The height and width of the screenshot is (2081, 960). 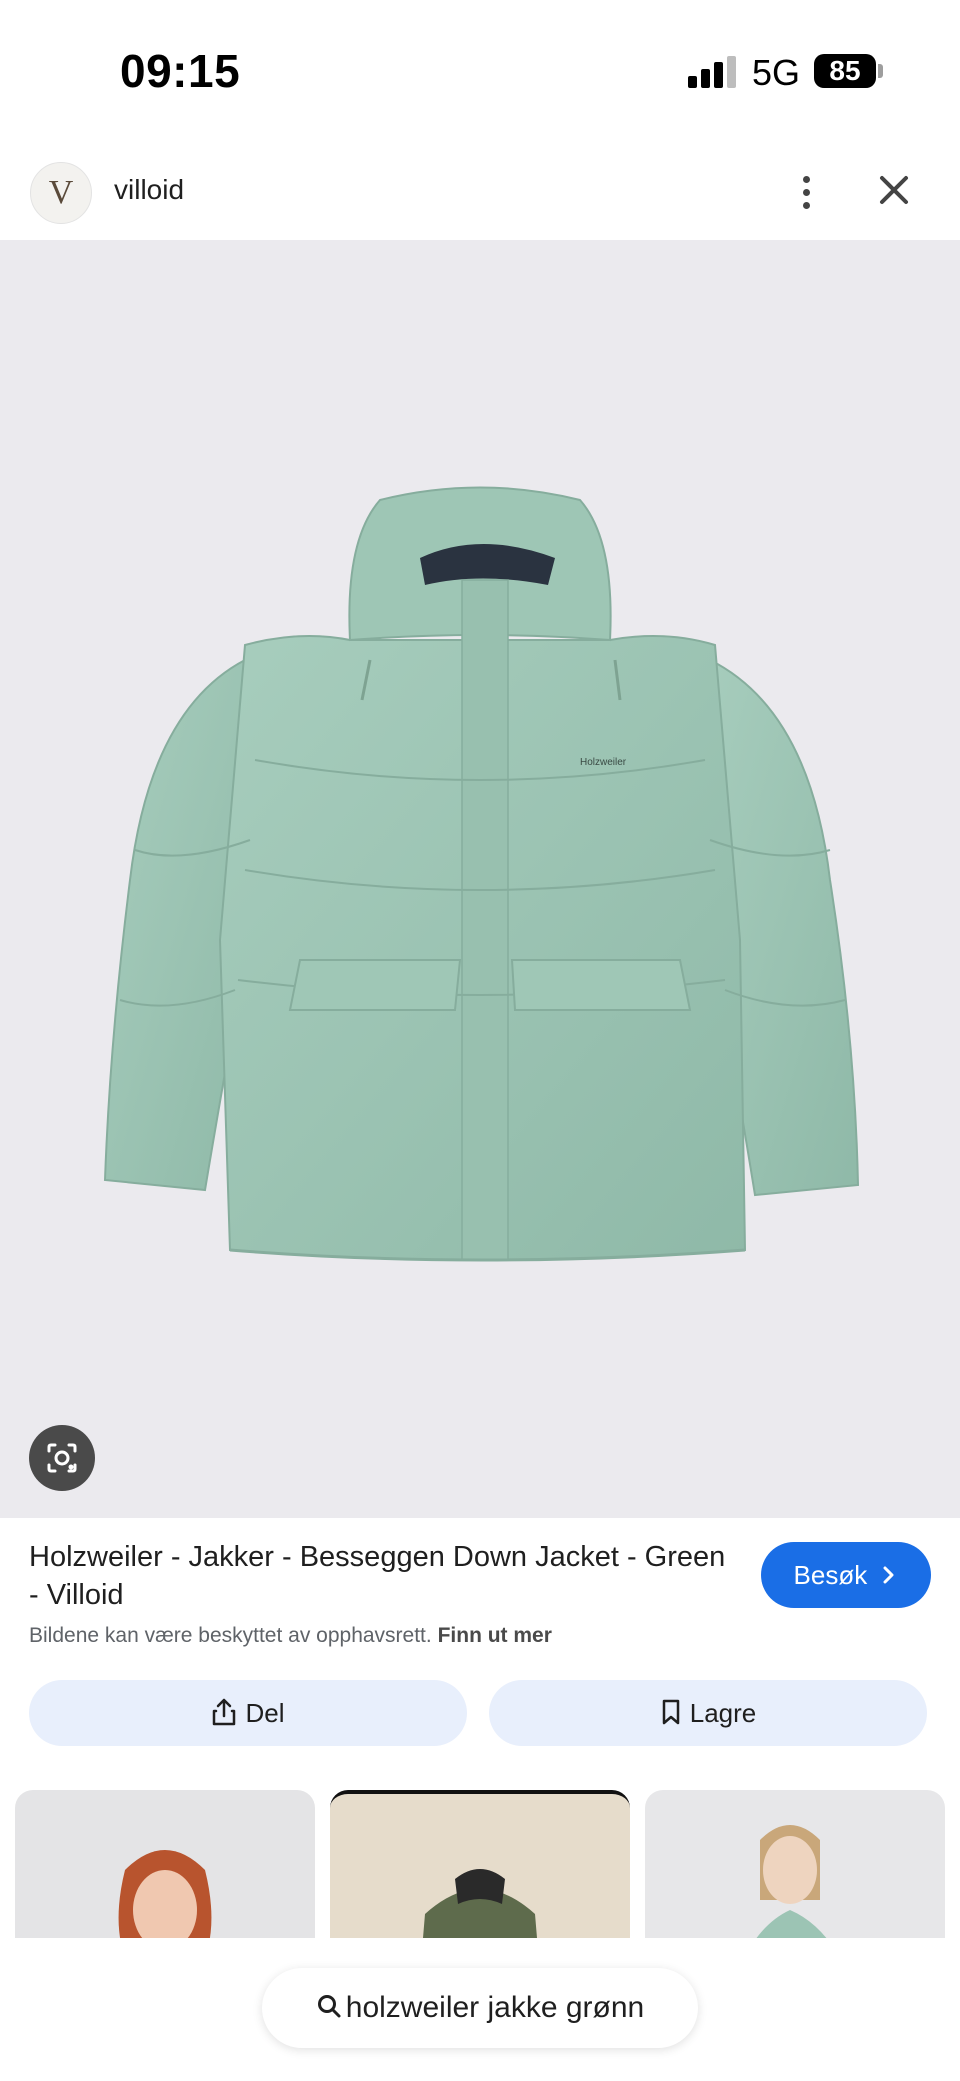 I want to click on status-bar: 09:15 5G 85, so click(x=480, y=75).